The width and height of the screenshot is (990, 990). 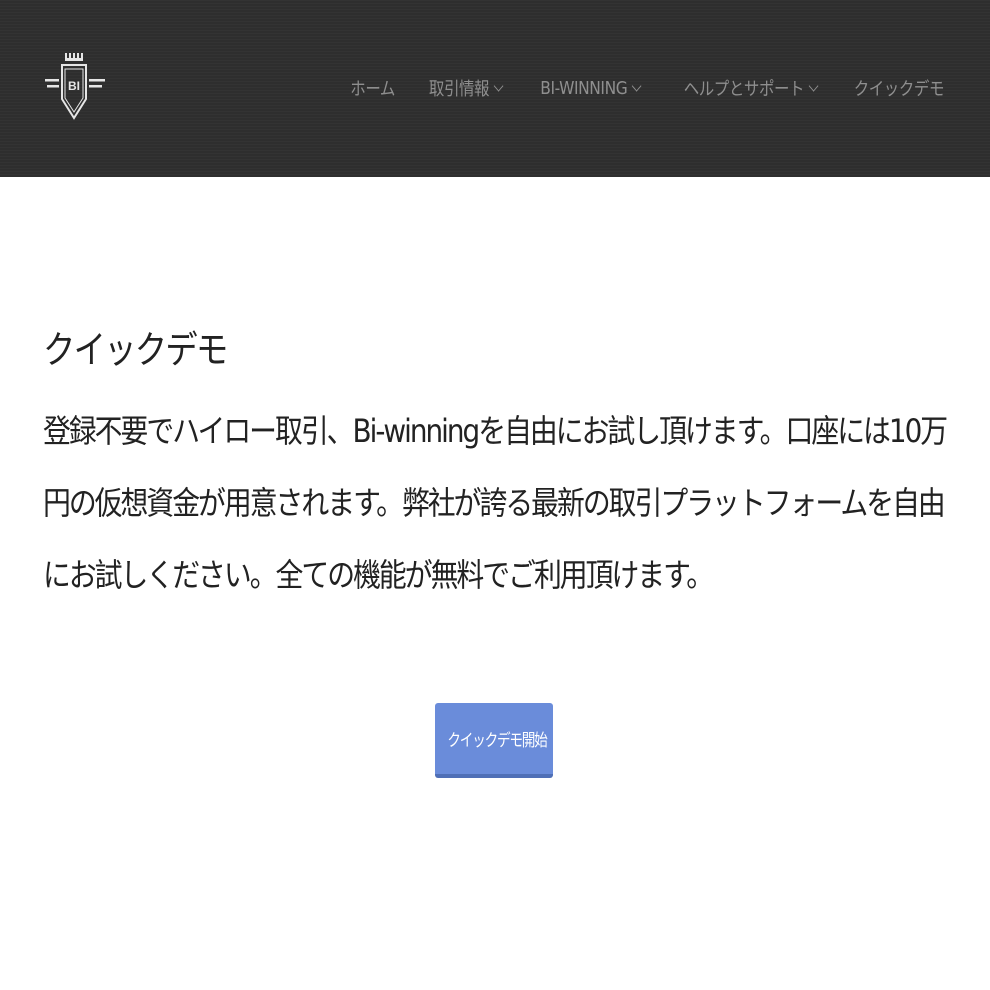 I want to click on start-quick-demo-button: クイックデモ開始, so click(x=494, y=740).